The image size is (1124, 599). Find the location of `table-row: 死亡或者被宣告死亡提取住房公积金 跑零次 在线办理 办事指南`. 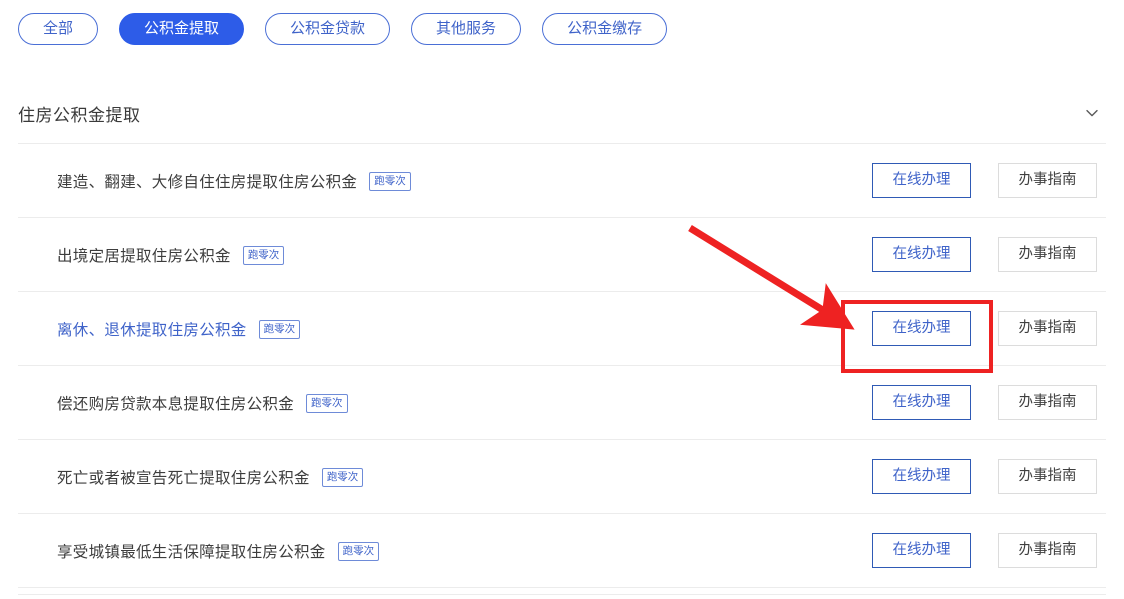

table-row: 死亡或者被宣告死亡提取住房公积金 跑零次 在线办理 办事指南 is located at coordinates (562, 477).